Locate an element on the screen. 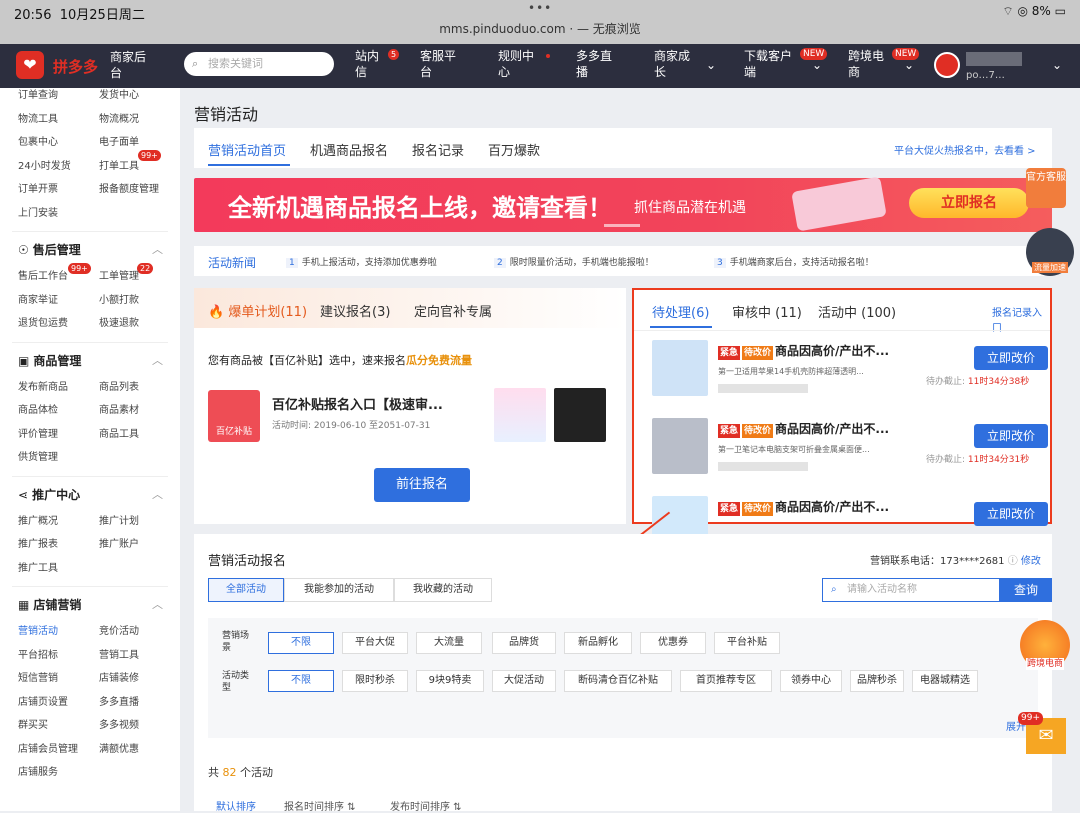 The height and width of the screenshot is (813, 1080). sidebar-item: 推广工具 is located at coordinates (38, 566).